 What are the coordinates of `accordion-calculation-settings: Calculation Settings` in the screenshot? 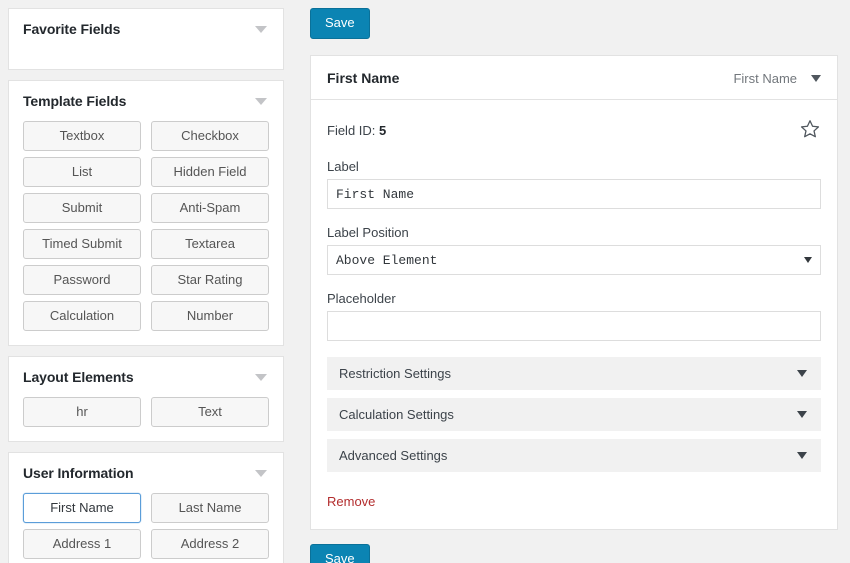 It's located at (574, 414).